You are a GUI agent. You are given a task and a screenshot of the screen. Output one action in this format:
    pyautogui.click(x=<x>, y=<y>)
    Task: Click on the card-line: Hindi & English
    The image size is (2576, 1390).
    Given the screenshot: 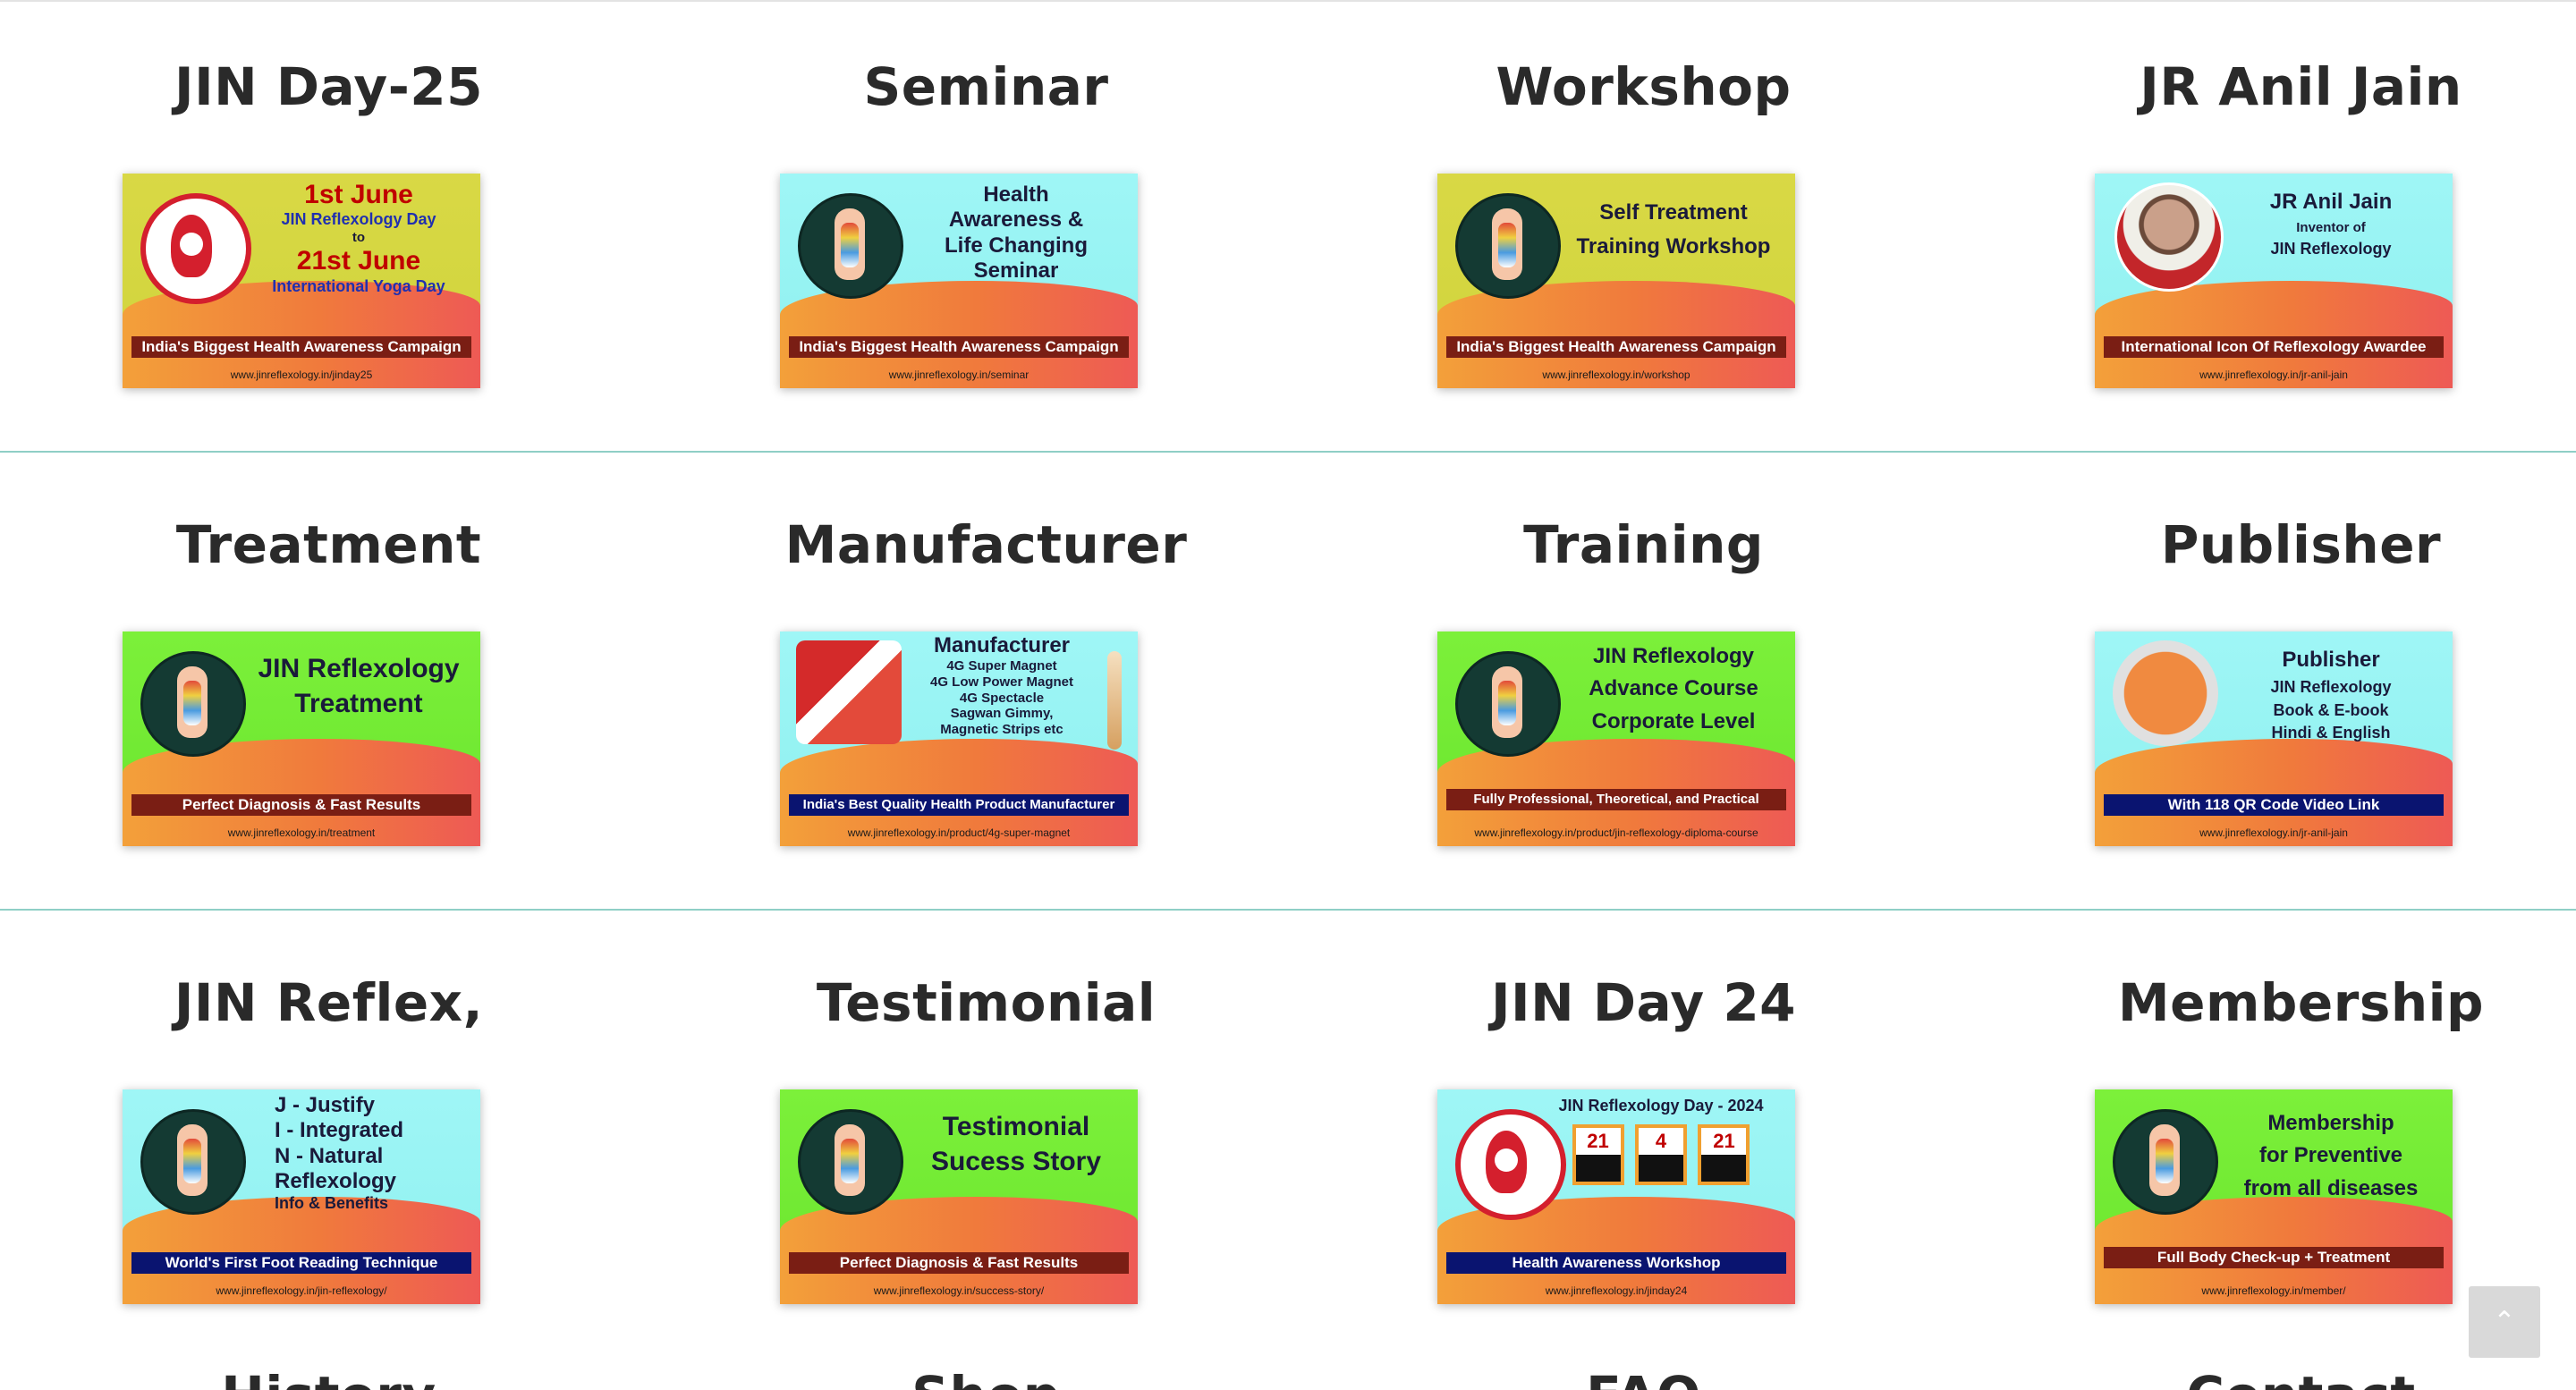 What is the action you would take?
    pyautogui.click(x=2331, y=732)
    